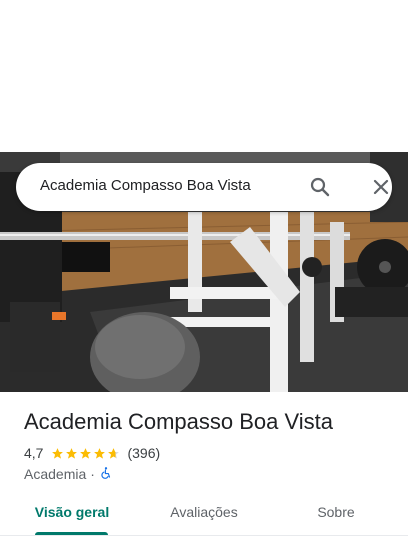 This screenshot has height=544, width=408. What do you see at coordinates (55, 474) in the screenshot?
I see `place-category: Academia` at bounding box center [55, 474].